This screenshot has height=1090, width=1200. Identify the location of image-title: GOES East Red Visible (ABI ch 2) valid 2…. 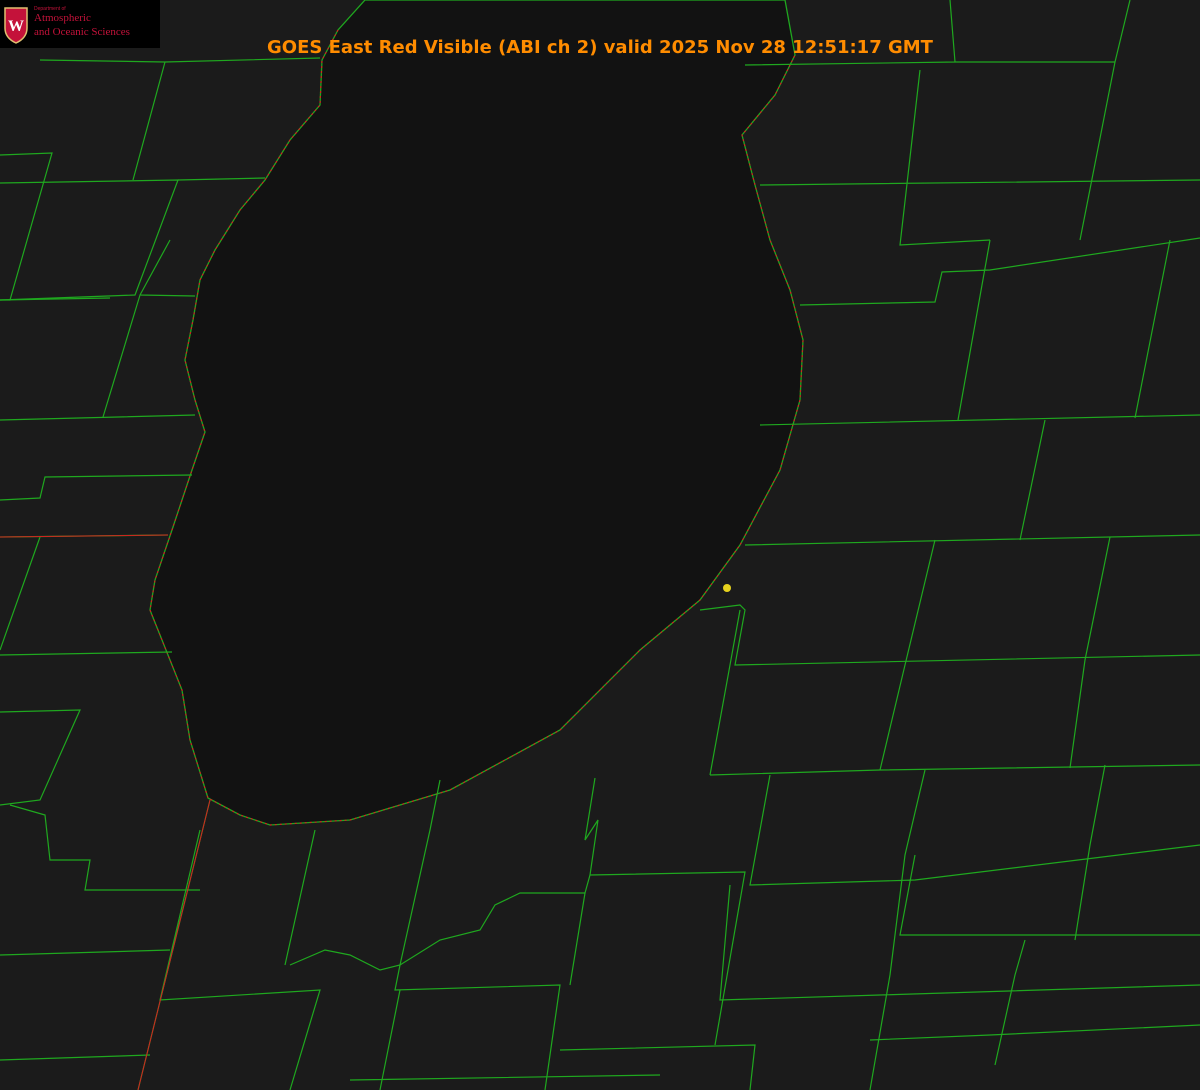
(600, 47).